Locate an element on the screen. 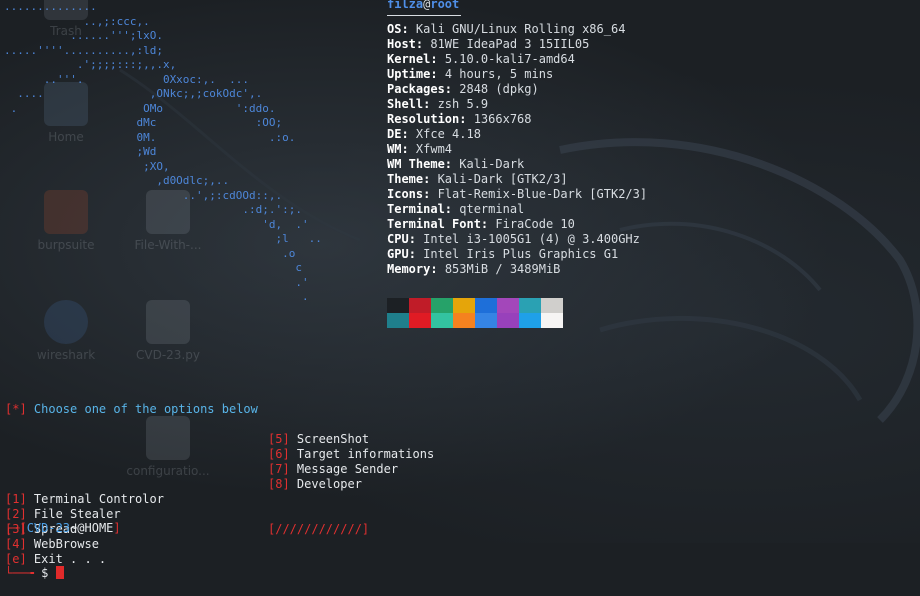 Image resolution: width=920 pixels, height=596 pixels. shell-prompt: ┌─[CVD-23~@HOME] └──╼ $ is located at coordinates (63, 543).